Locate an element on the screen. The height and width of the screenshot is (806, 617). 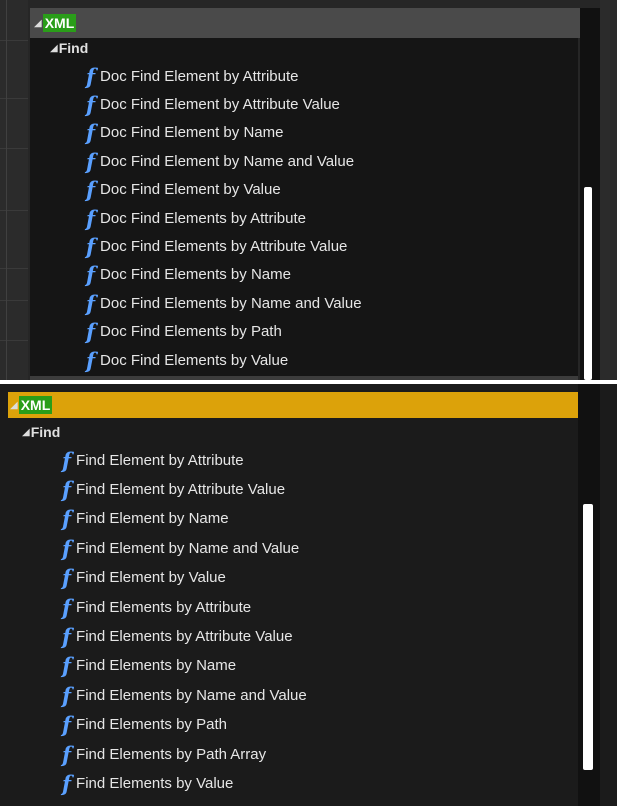
function-item: f Find Elements by Value is located at coordinates (147, 783).